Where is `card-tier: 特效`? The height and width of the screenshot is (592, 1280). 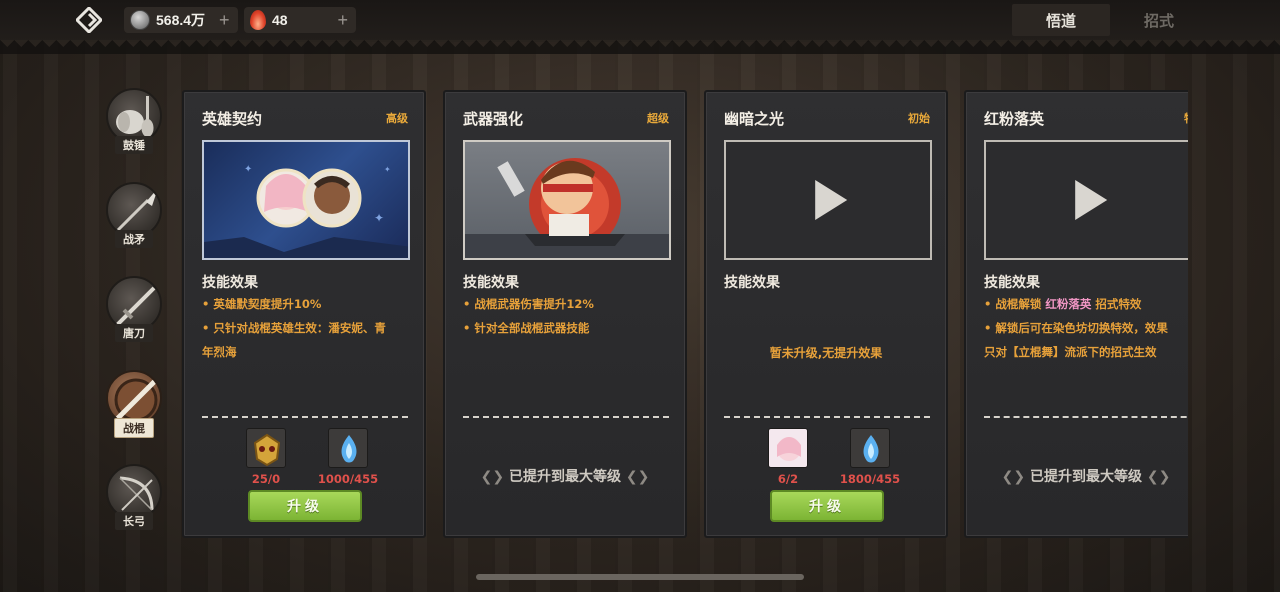
card-tier: 特效 is located at coordinates (1186, 118).